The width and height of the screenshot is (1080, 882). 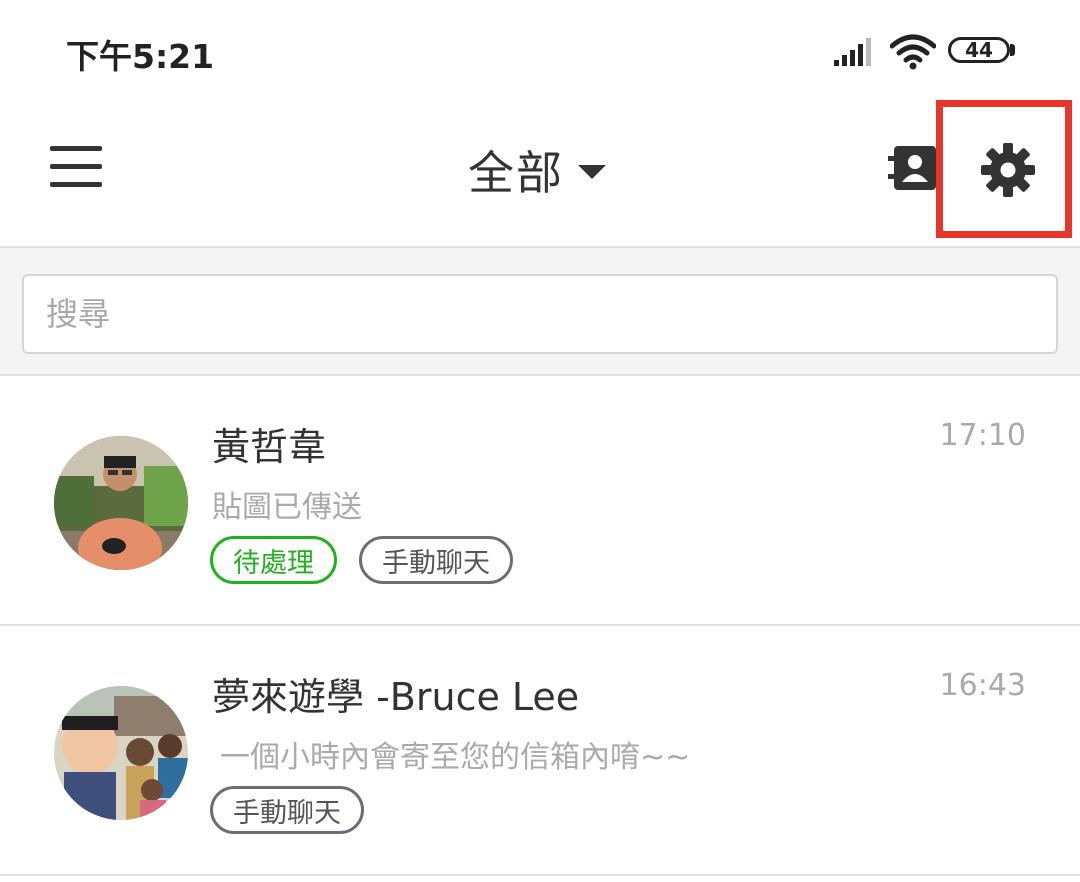 What do you see at coordinates (140, 56) in the screenshot?
I see `status-time: 下午5:21` at bounding box center [140, 56].